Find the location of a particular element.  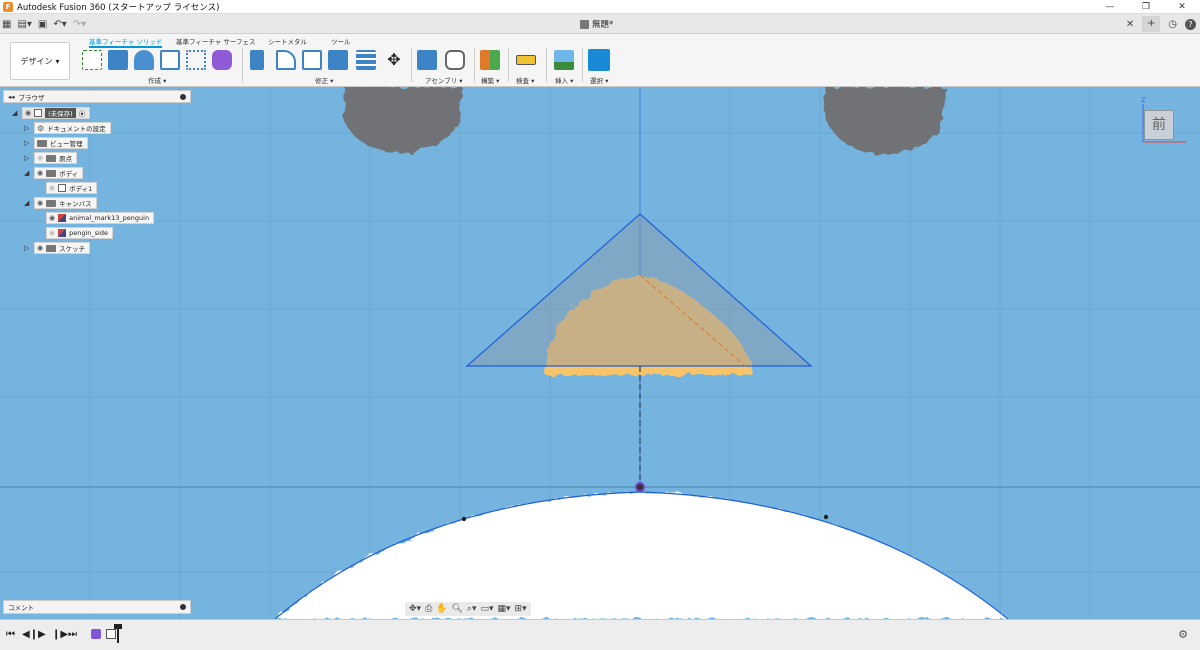

save-icon: ▣ is located at coordinates (42, 24).